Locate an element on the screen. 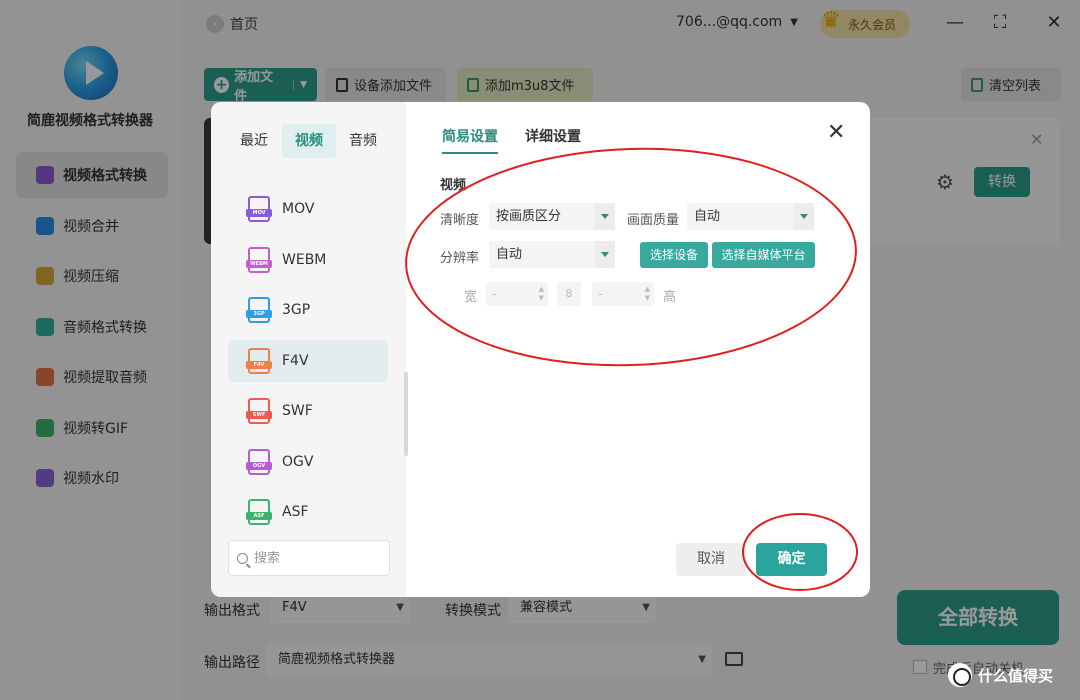 Image resolution: width=1080 pixels, height=700 pixels. resolution-label: 分辨率 is located at coordinates (460, 258).